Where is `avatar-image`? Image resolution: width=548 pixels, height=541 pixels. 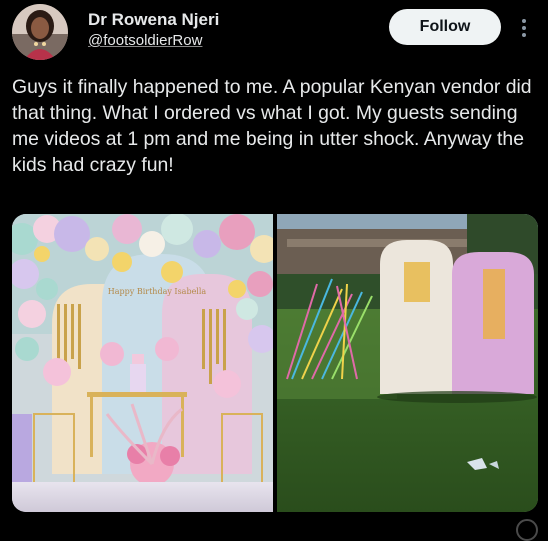
avatar-image is located at coordinates (40, 32).